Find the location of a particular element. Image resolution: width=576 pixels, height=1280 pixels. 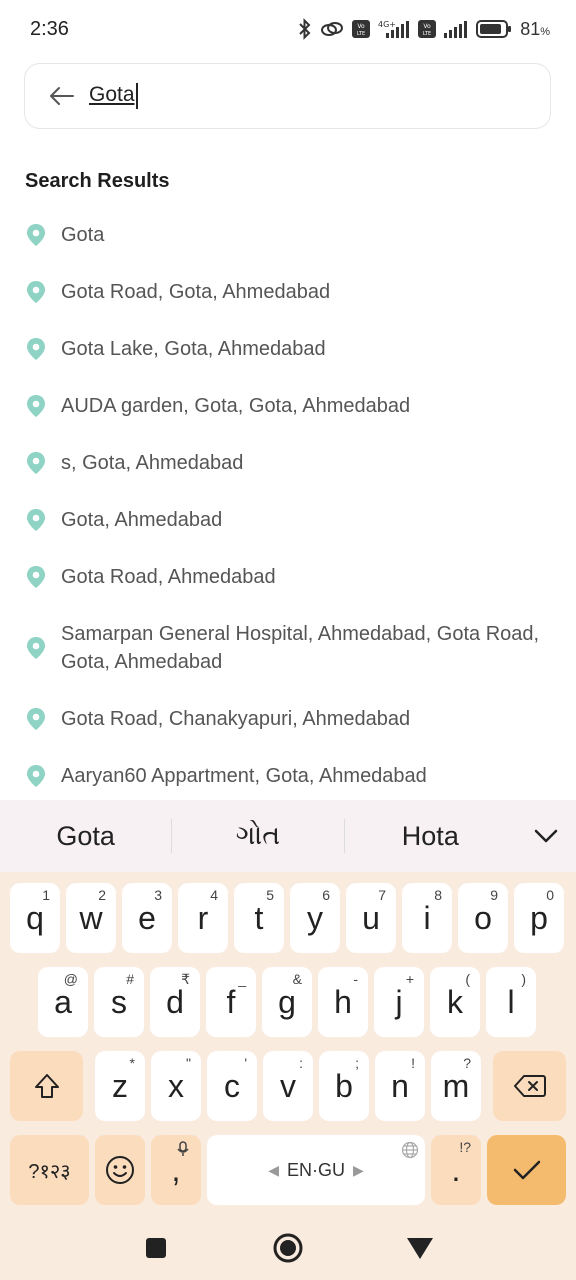

key-s: s # is located at coordinates (119, 1002).